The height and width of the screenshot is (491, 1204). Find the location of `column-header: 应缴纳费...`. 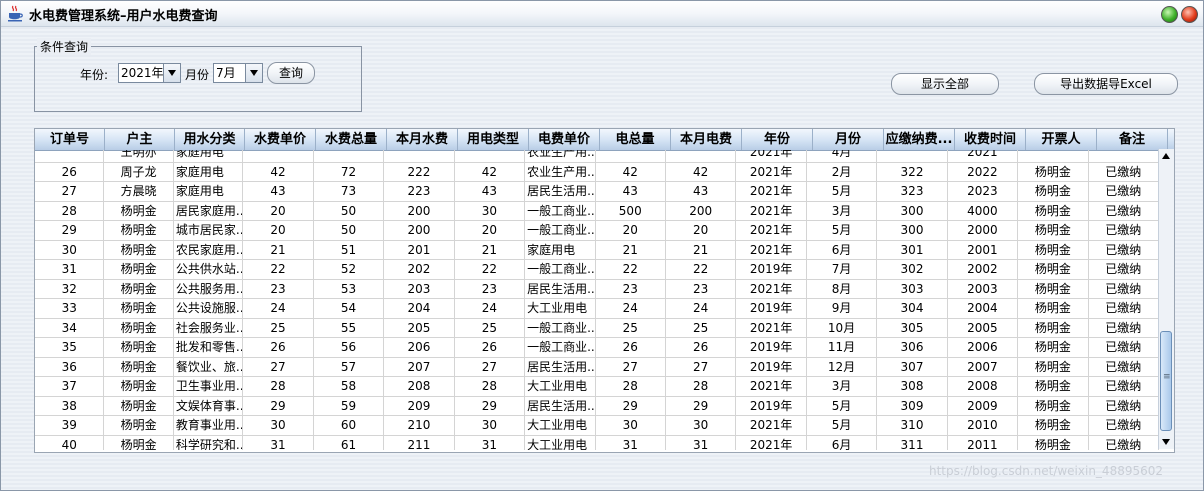

column-header: 应缴纳费... is located at coordinates (919, 139).